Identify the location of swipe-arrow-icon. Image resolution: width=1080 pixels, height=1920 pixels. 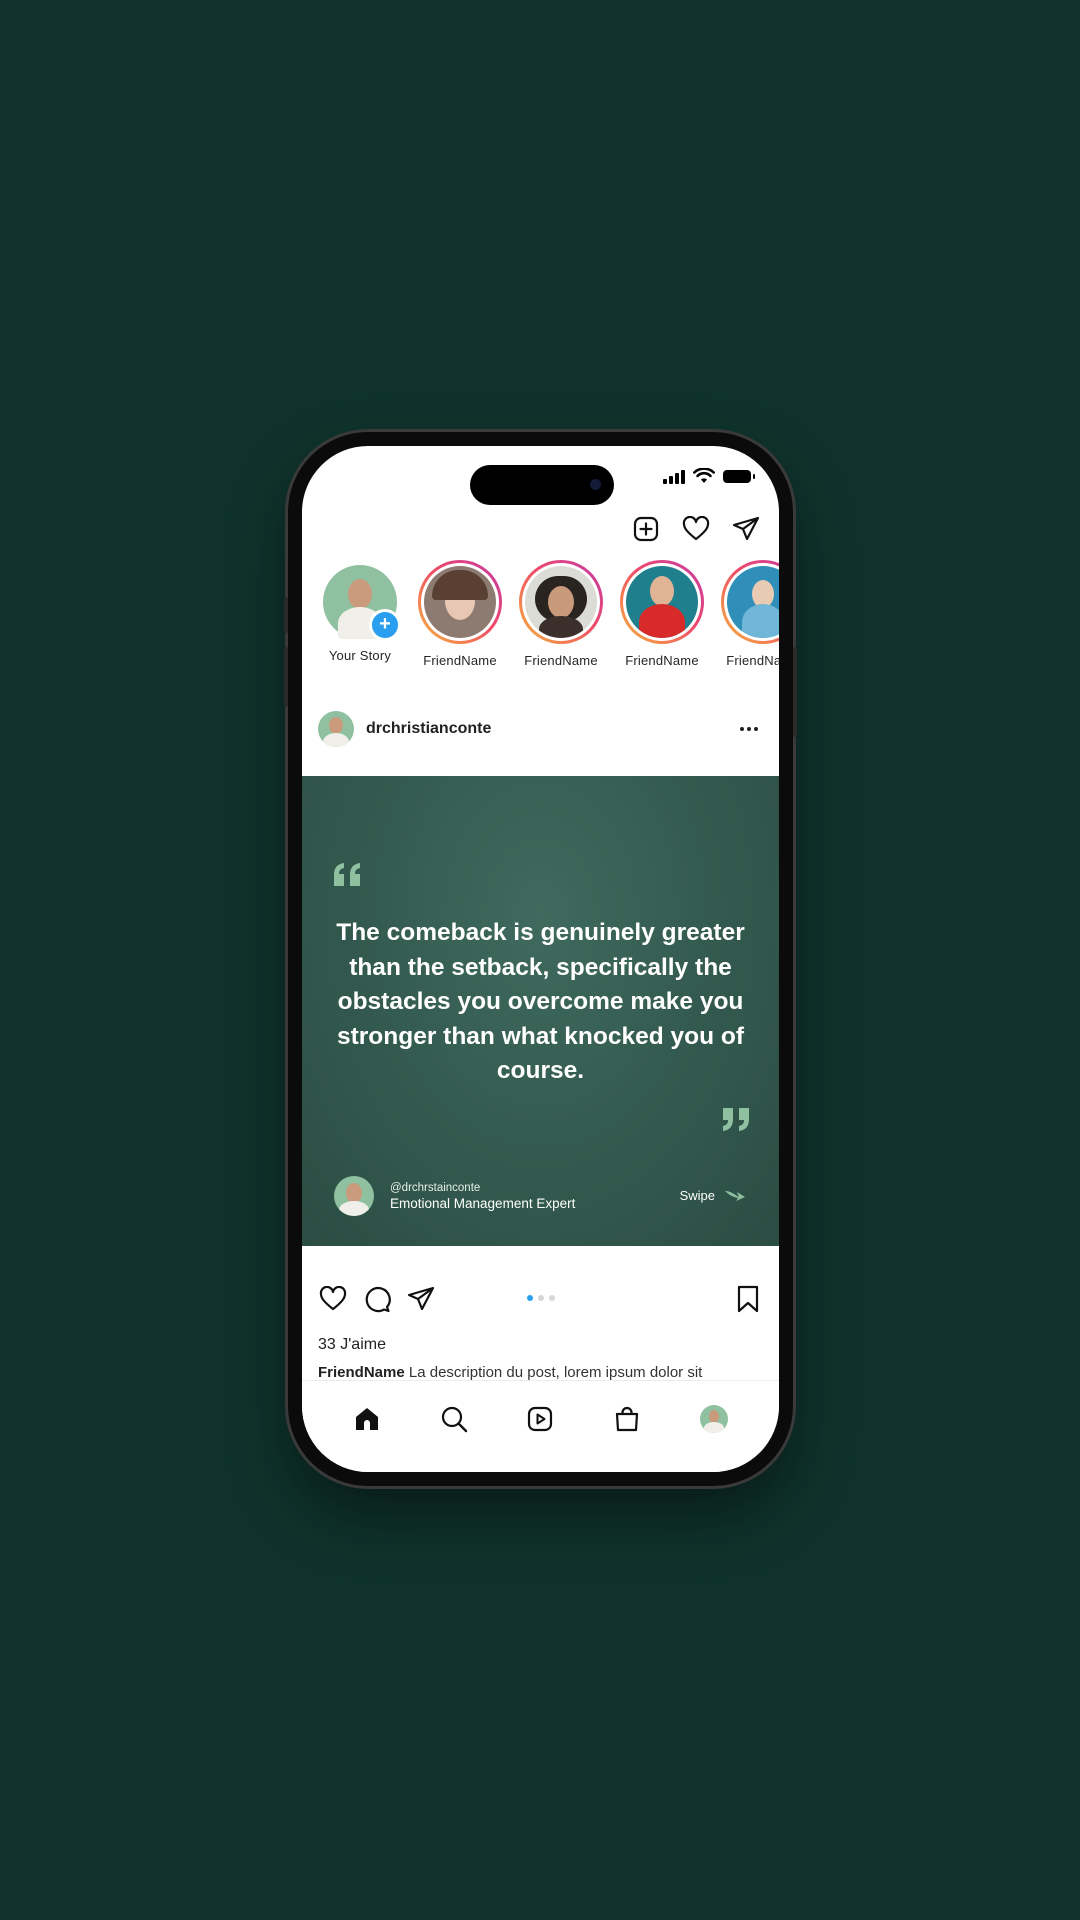
(735, 1196).